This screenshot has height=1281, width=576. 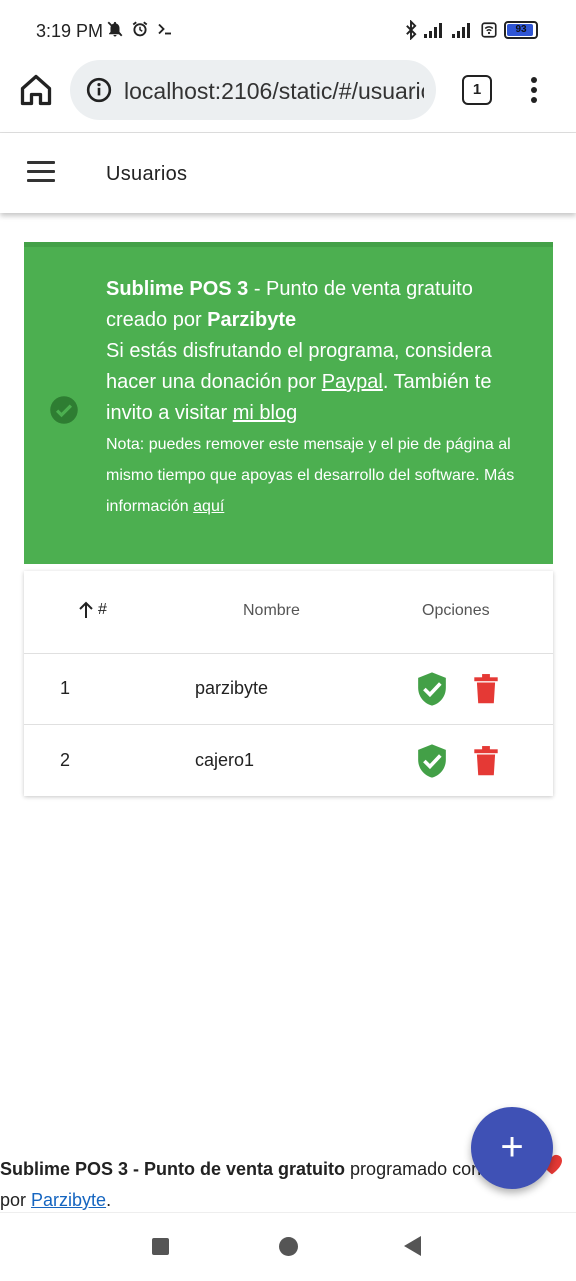 What do you see at coordinates (36, 90) in the screenshot?
I see `home-icon` at bounding box center [36, 90].